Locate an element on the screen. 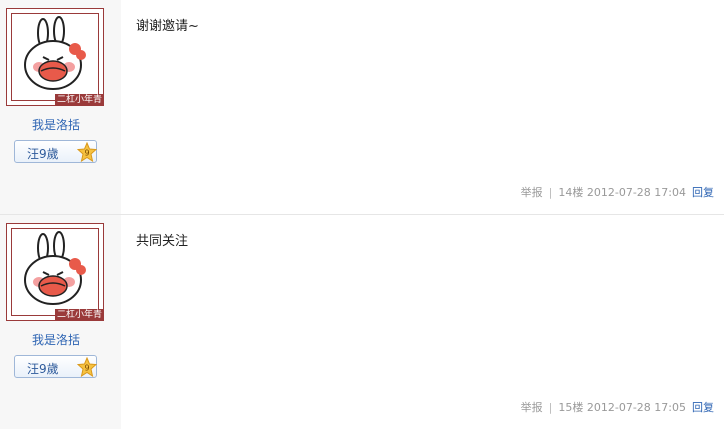  post-meta: 举报 | 15楼 2012-07-28 17:05 回复 is located at coordinates (617, 407).